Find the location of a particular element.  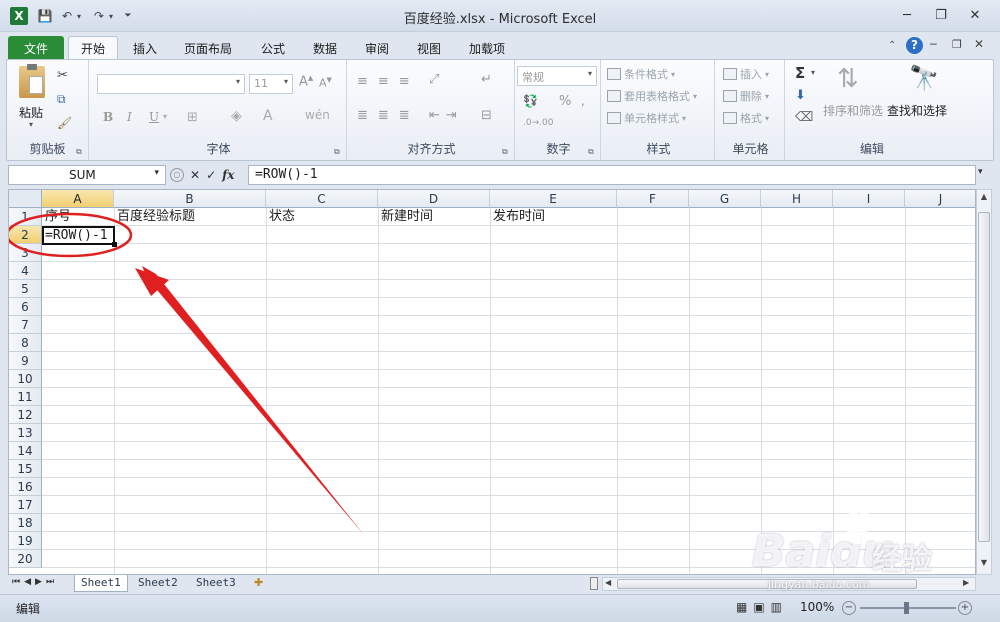

font-color-icon: A is located at coordinates (268, 116).